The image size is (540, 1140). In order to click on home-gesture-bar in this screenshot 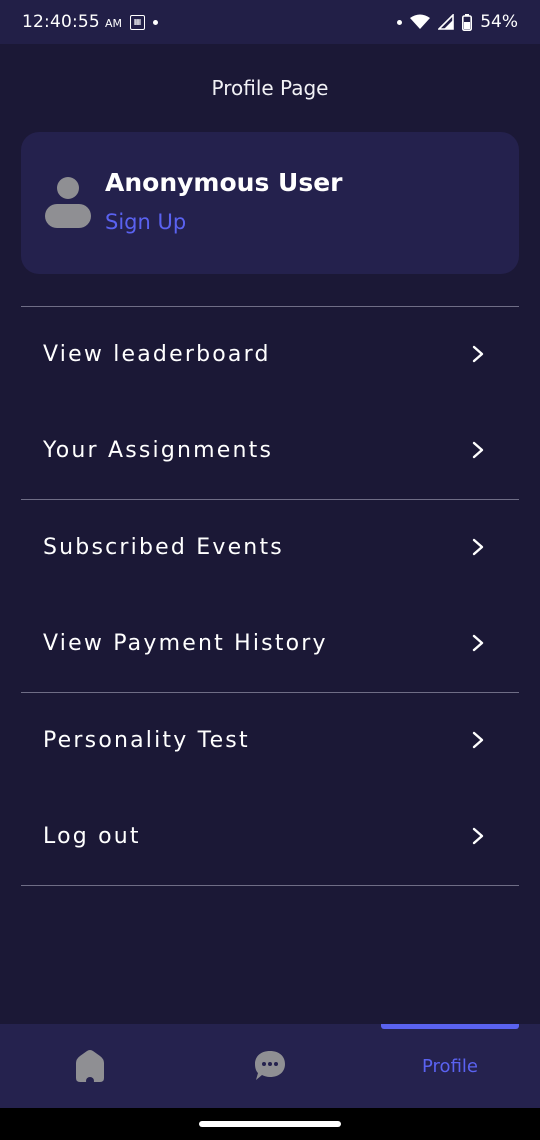, I will do `click(270, 1124)`.